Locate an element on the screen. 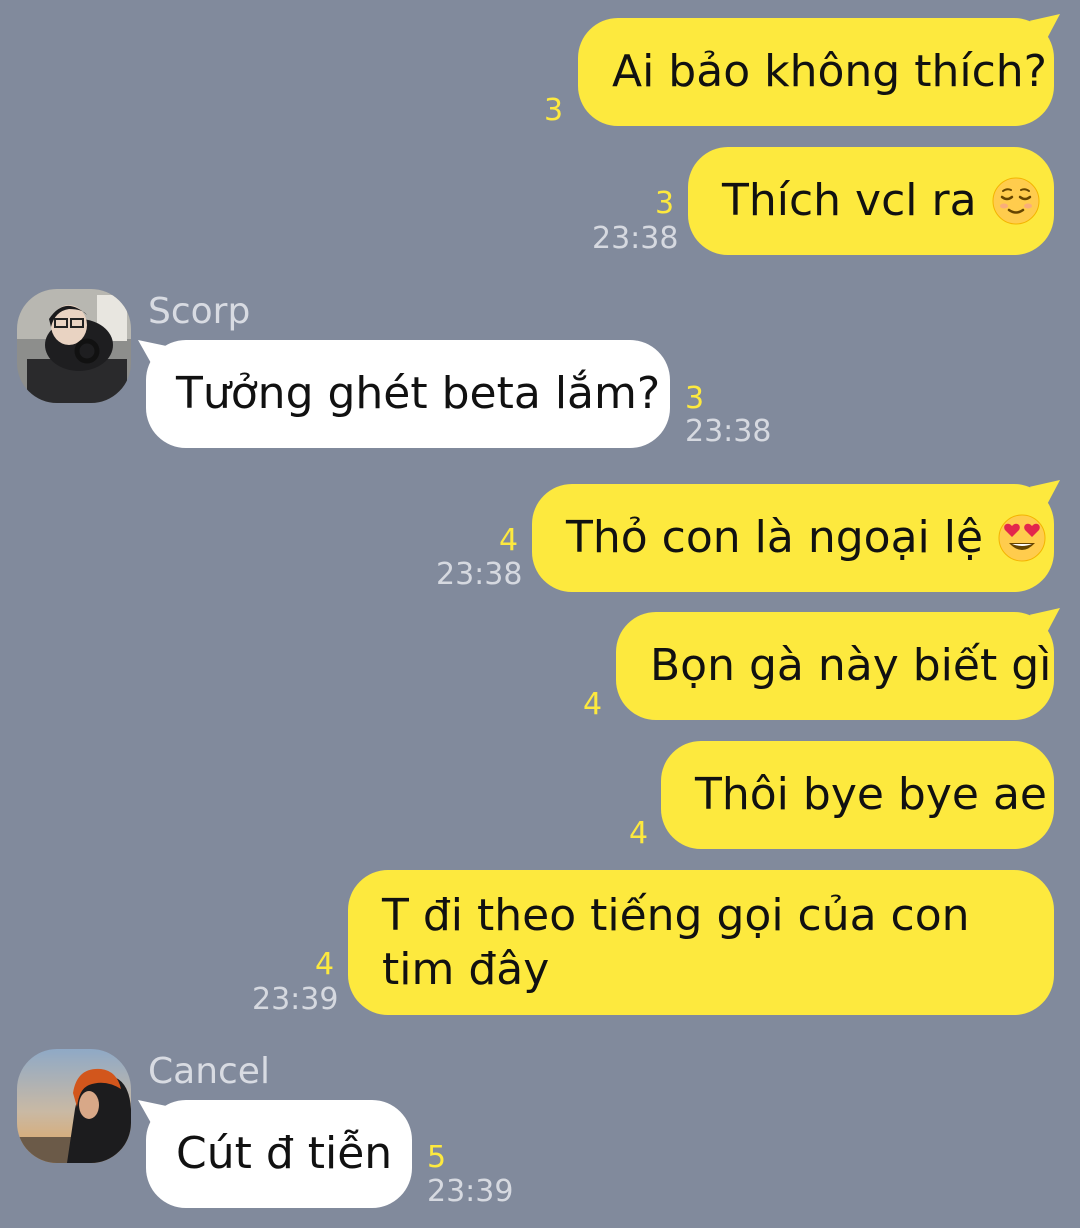 This screenshot has width=1080, height=1228. message-text: Cút đ tiễn is located at coordinates (284, 1153).